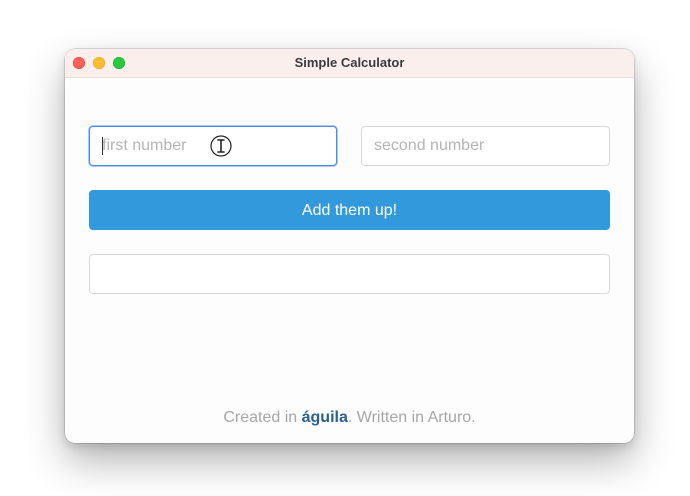 The image size is (690, 496). I want to click on footer-credit: Created in águila. Written in Arturo., so click(349, 418).